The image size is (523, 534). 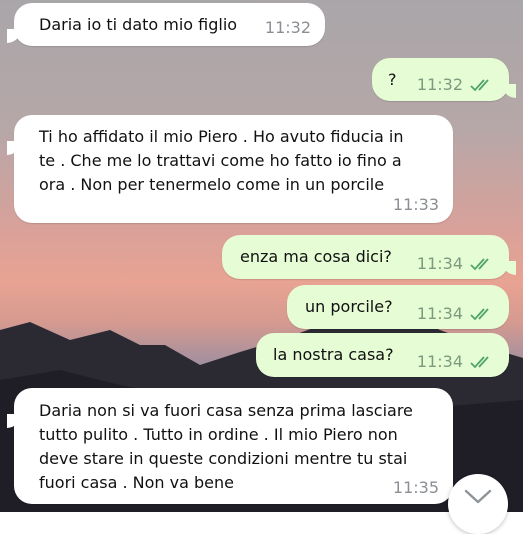 I want to click on message-meta: 11:35, so click(x=416, y=488).